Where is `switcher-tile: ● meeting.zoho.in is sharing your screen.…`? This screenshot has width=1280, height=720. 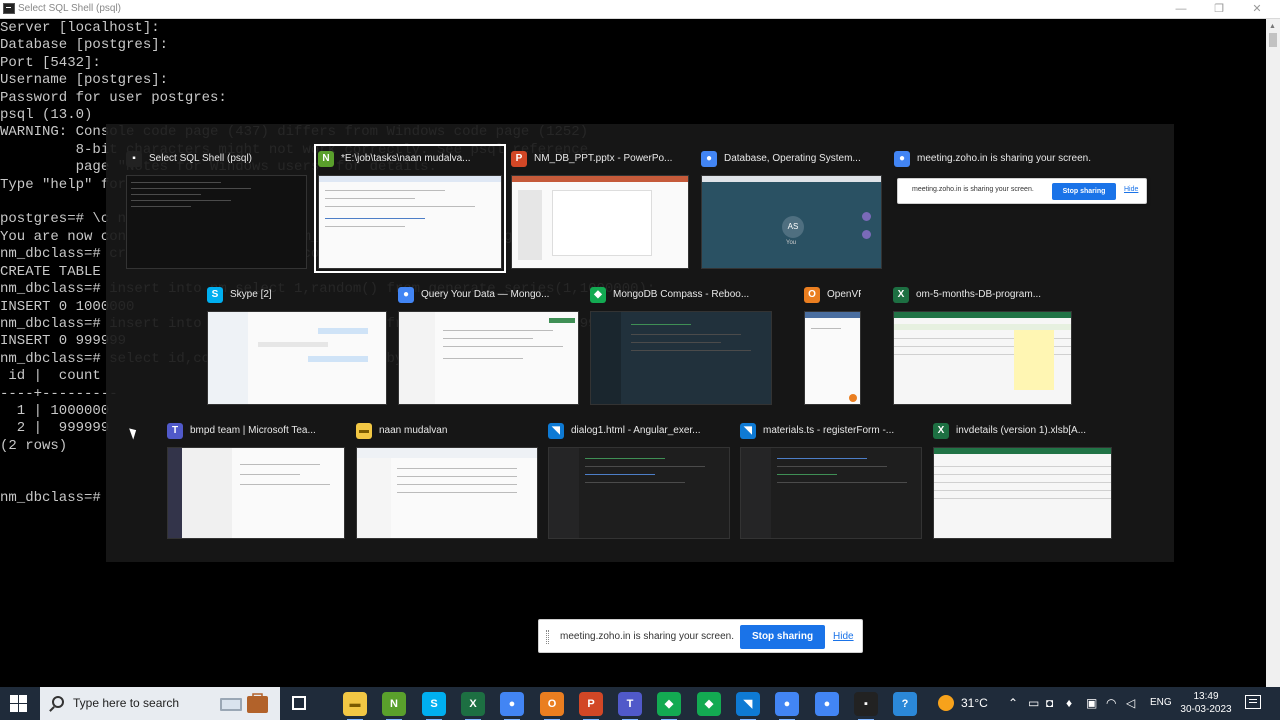
switcher-tile: ● meeting.zoho.in is sharing your screen.… is located at coordinates (1021, 178).